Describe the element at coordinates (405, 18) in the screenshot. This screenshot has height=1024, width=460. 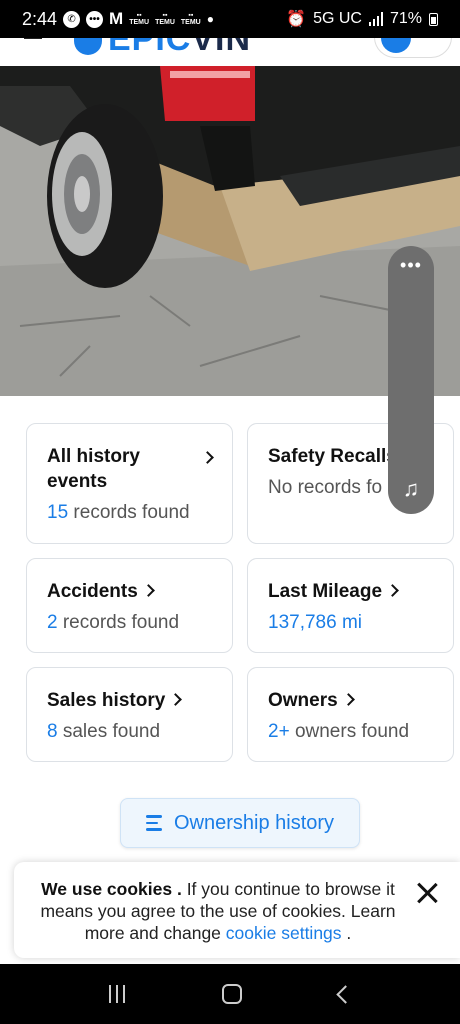
I see `battery-label: 71%` at that location.